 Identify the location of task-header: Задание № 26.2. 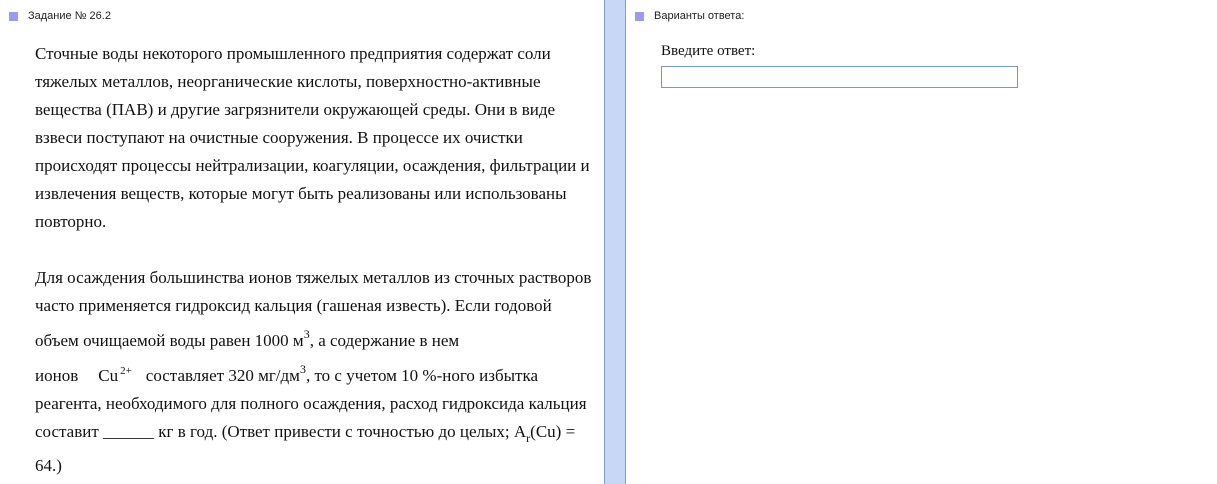
(60, 16).